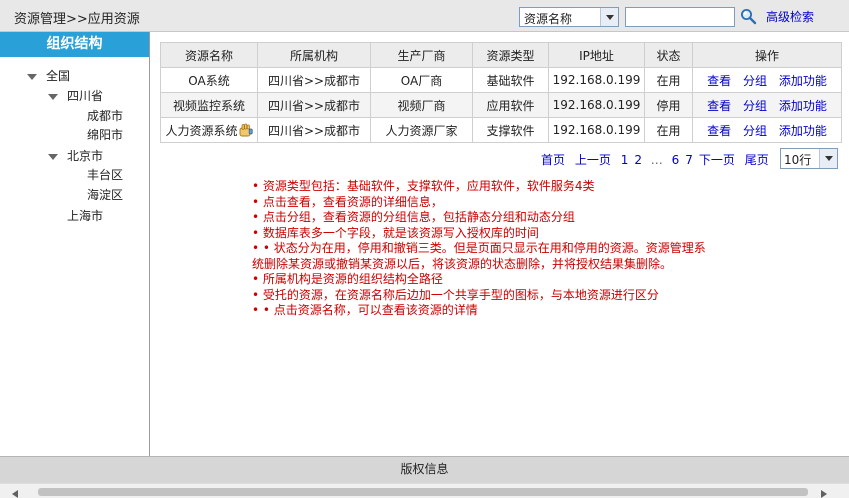  Describe the element at coordinates (105, 115) in the screenshot. I see `tree-node-chengdu: 成都市` at that location.